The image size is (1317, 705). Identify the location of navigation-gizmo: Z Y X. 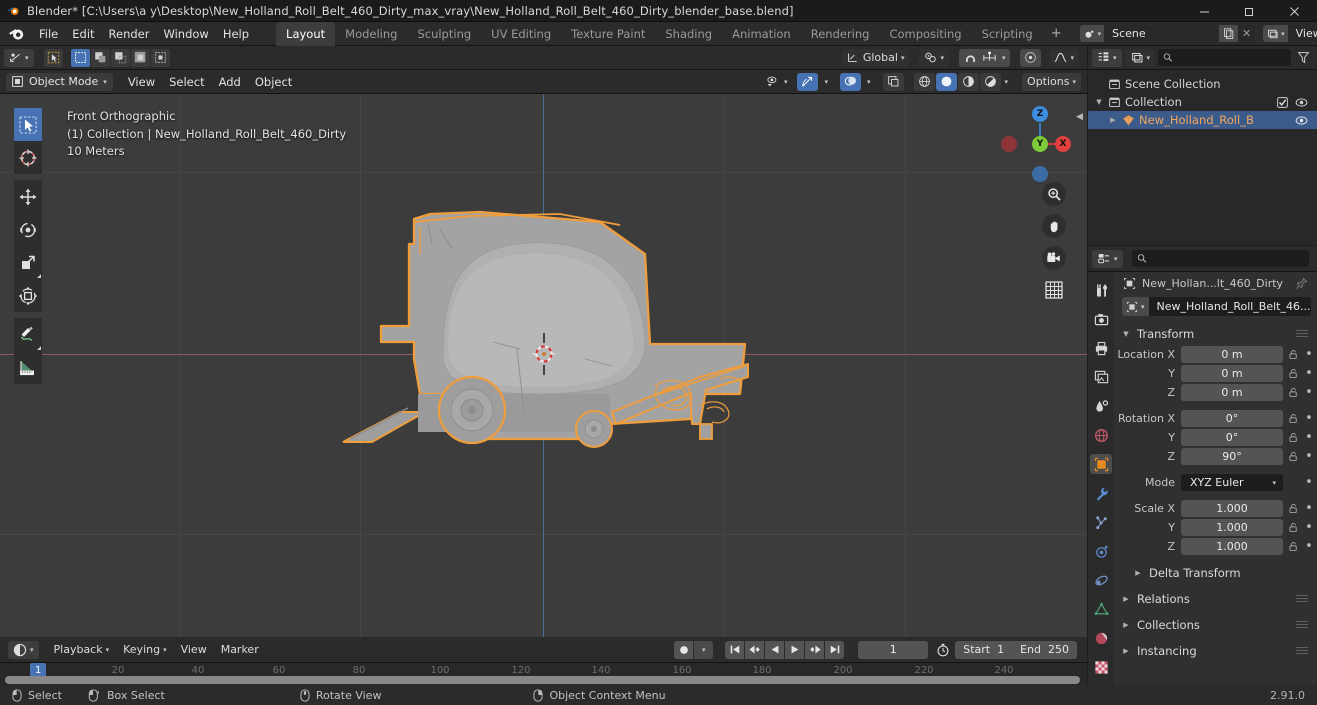
(1033, 141).